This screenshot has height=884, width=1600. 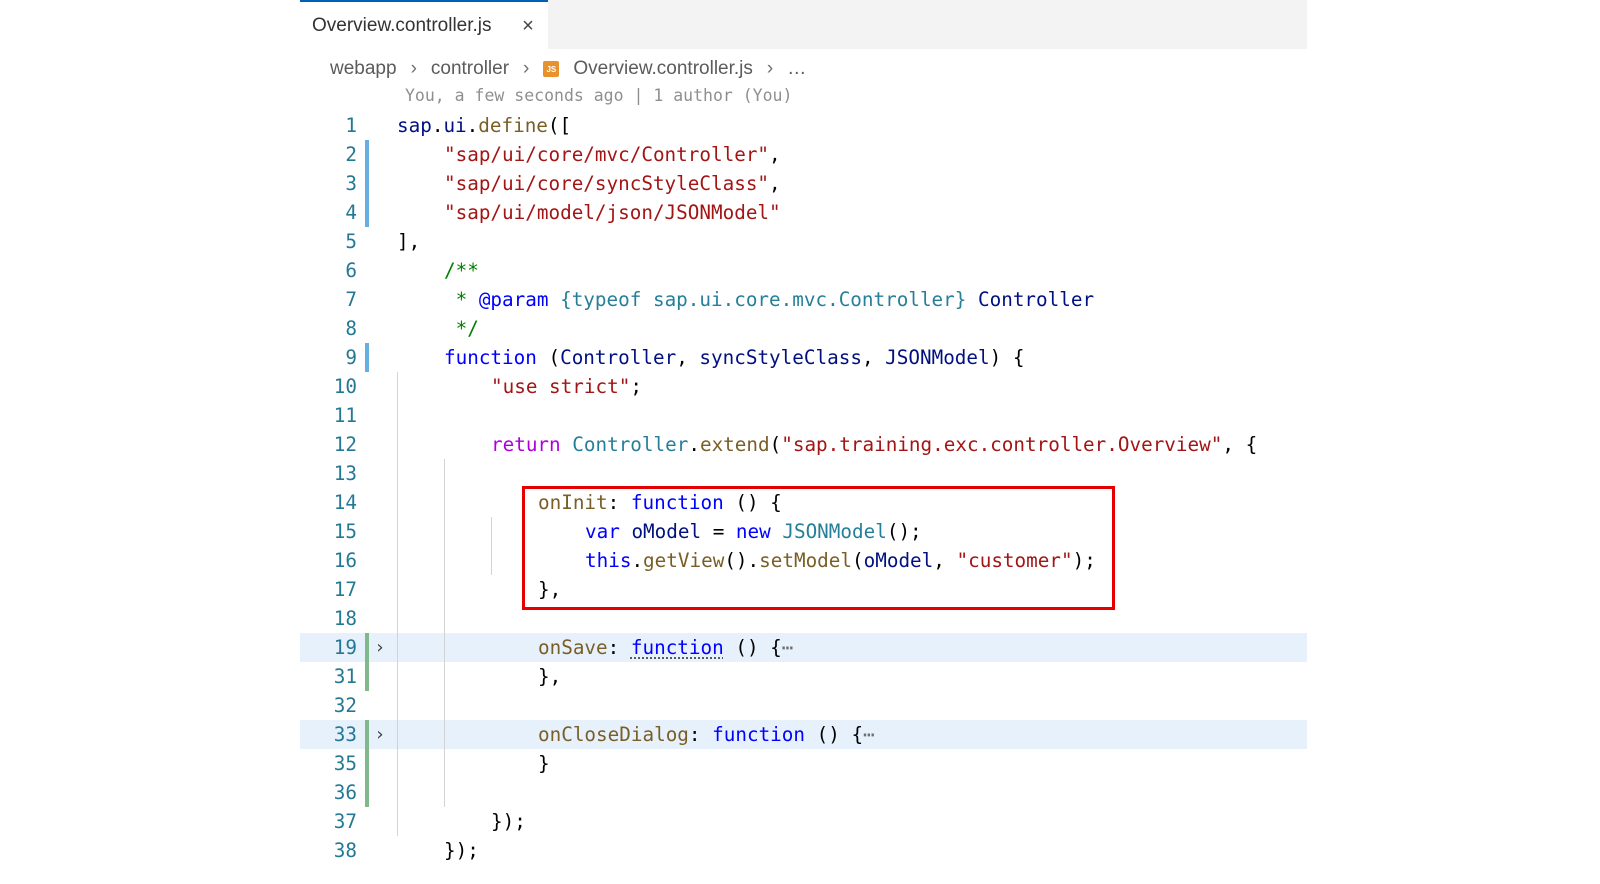 I want to click on code-line: 6 /**, so click(x=803, y=270).